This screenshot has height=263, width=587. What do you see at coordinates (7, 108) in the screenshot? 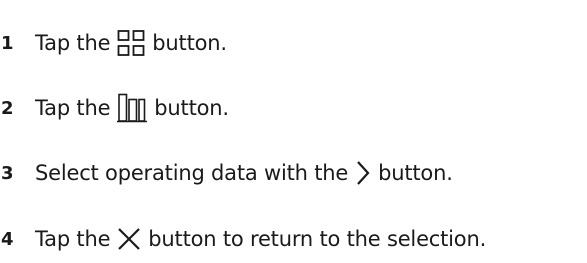
I see `step-number: 2` at bounding box center [7, 108].